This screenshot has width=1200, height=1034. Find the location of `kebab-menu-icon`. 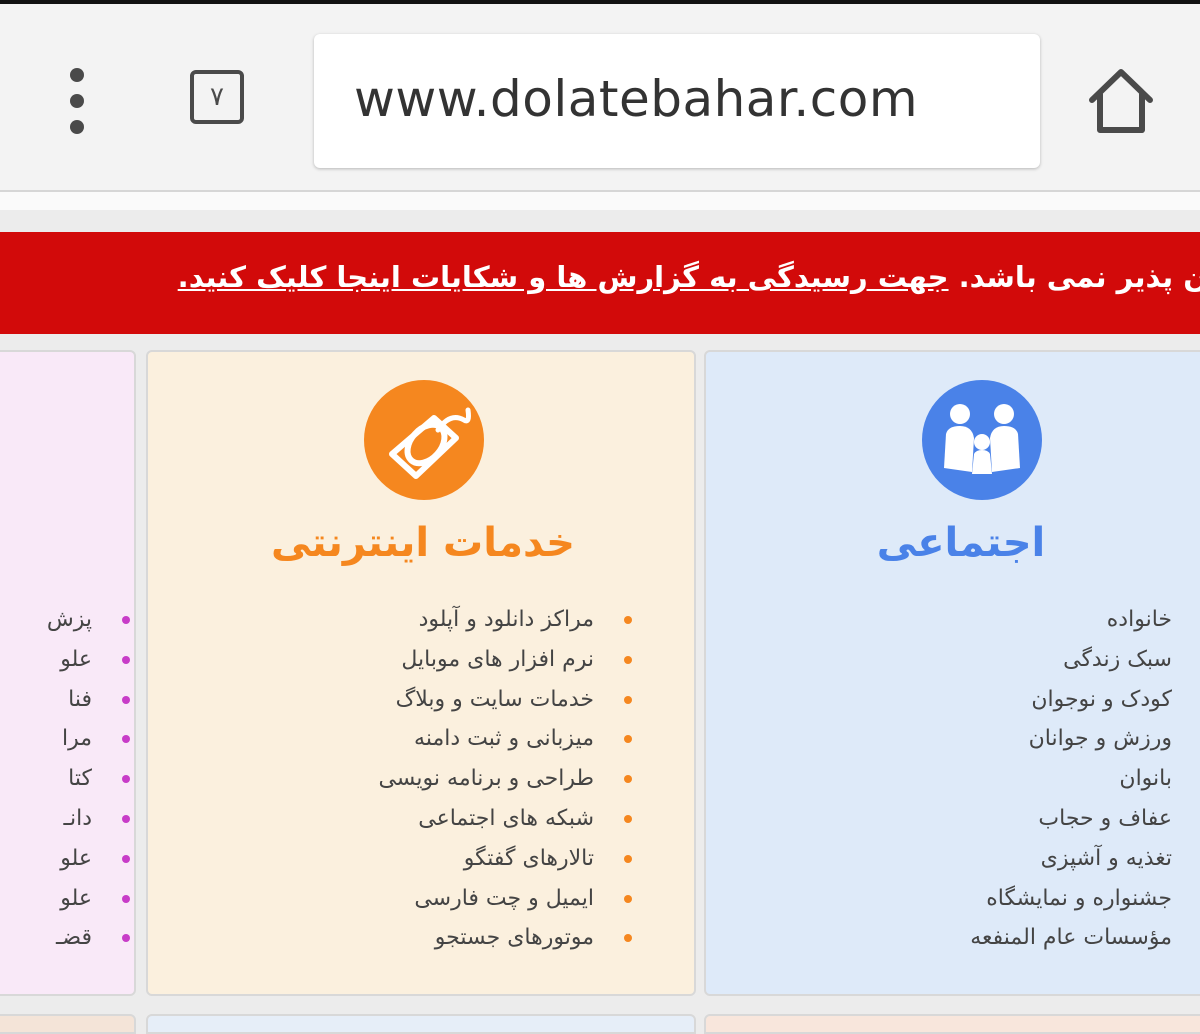

kebab-menu-icon is located at coordinates (77, 101).